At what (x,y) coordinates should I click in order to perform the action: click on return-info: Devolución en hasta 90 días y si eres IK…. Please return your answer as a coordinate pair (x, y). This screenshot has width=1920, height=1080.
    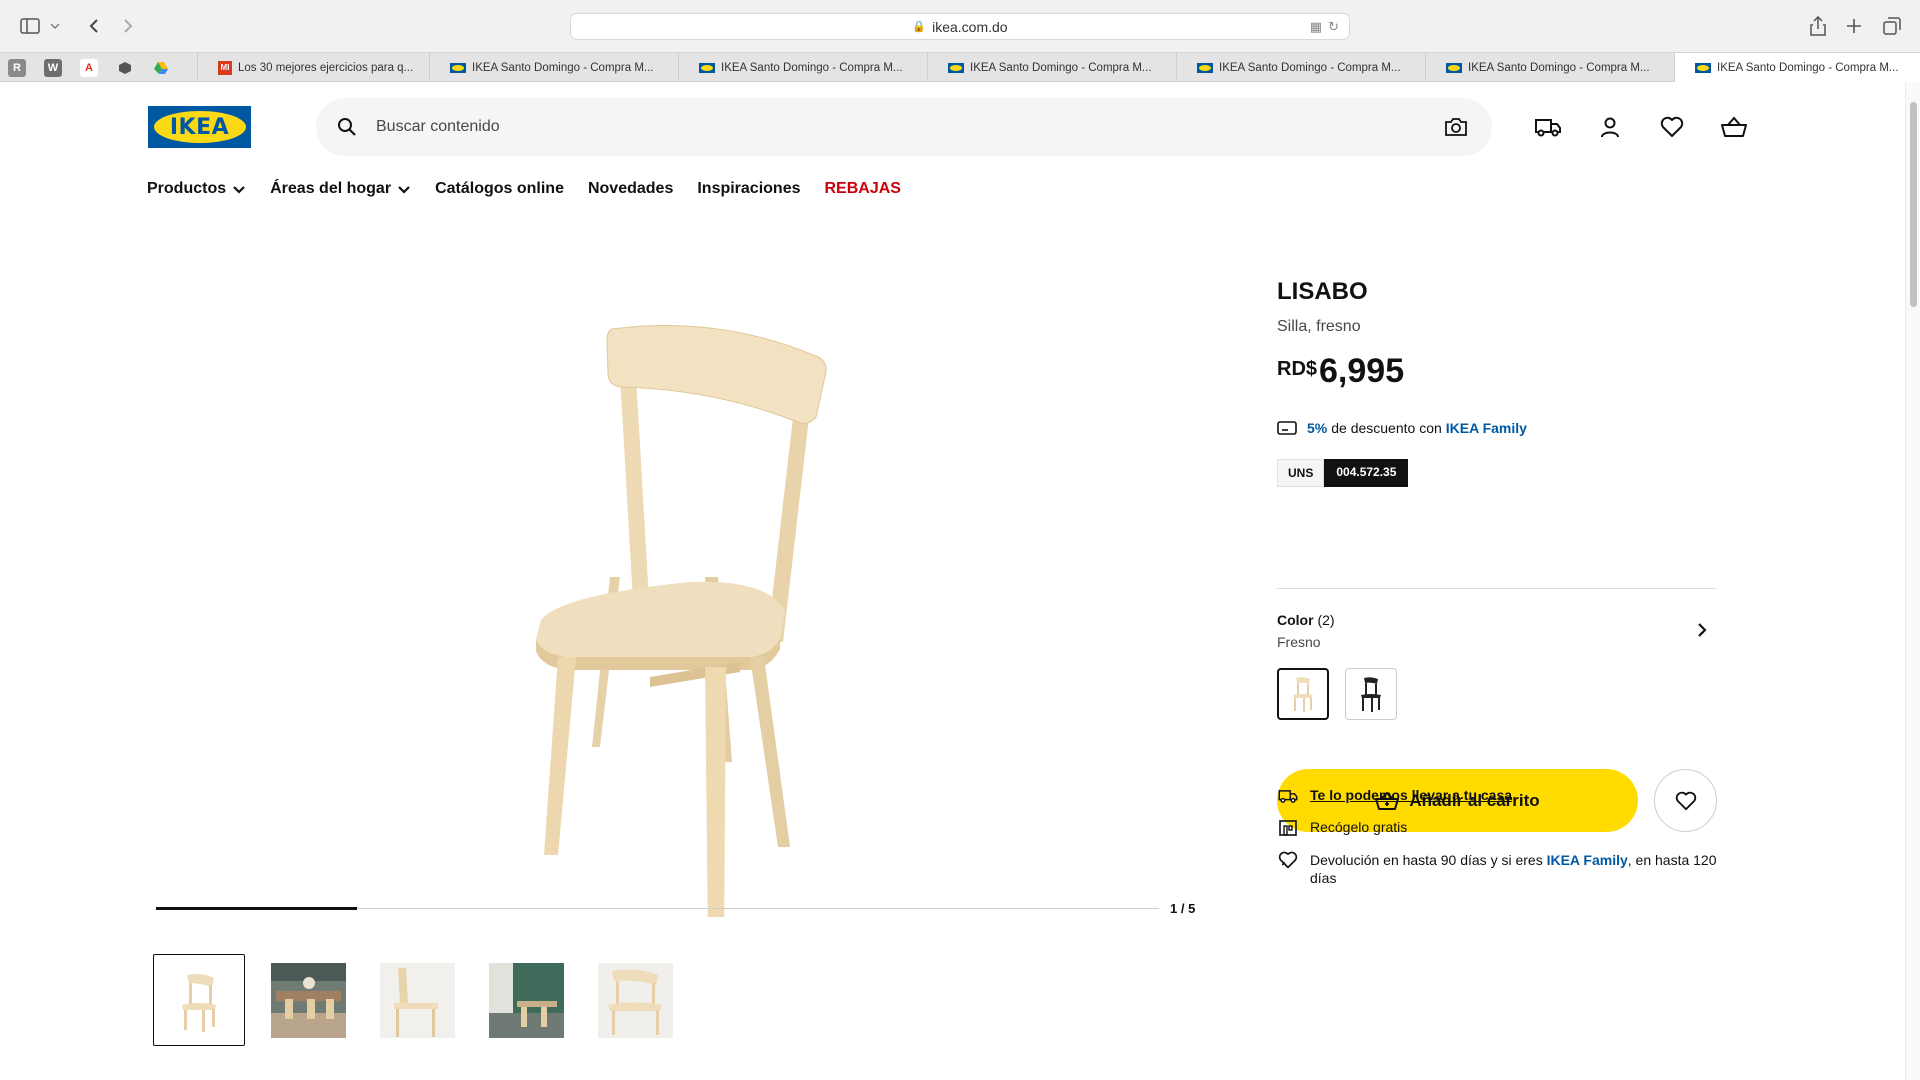
    Looking at the image, I should click on (1498, 869).